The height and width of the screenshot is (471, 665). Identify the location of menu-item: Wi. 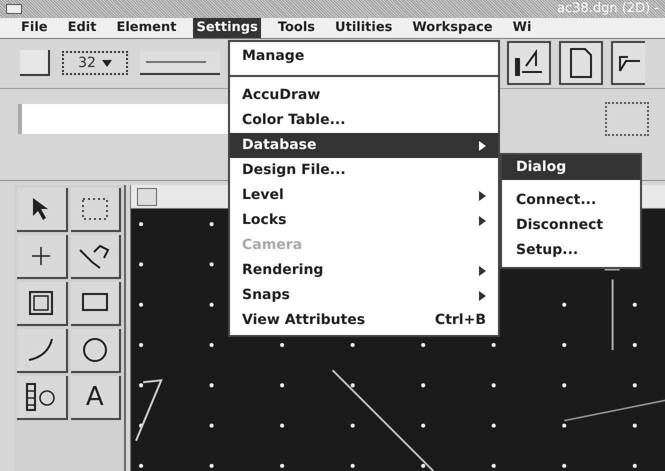
(522, 28).